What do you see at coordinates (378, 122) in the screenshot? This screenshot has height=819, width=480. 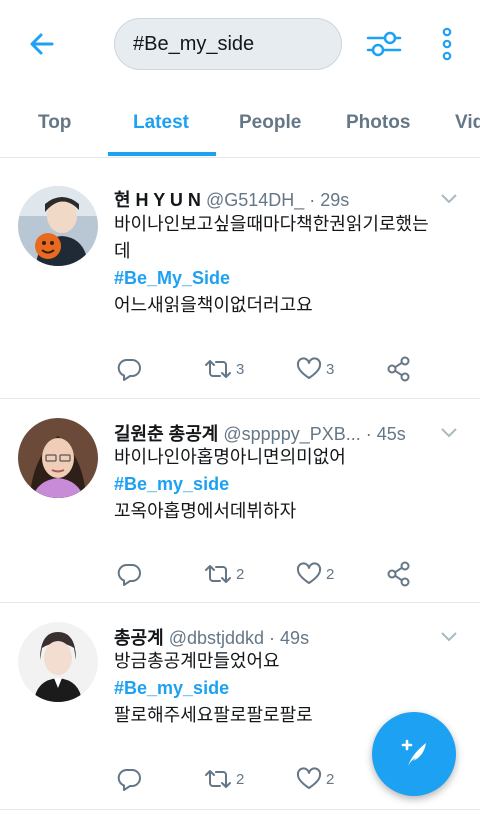 I see `tab-photos: Photos` at bounding box center [378, 122].